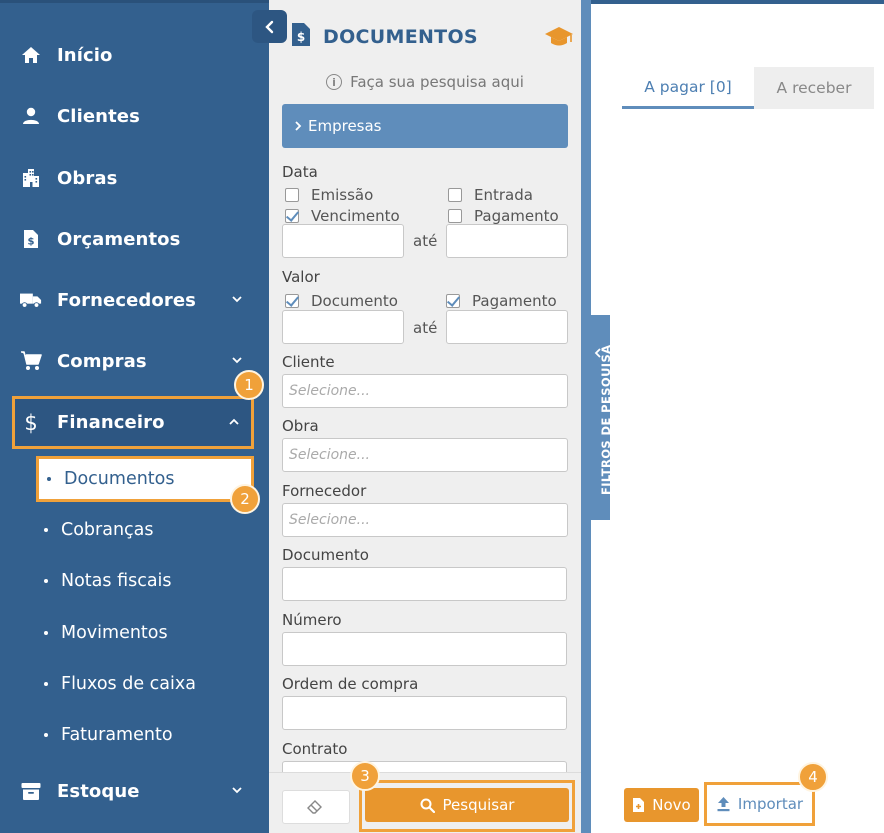  Describe the element at coordinates (85, 55) in the screenshot. I see `sidebar-item-label: Início` at that location.